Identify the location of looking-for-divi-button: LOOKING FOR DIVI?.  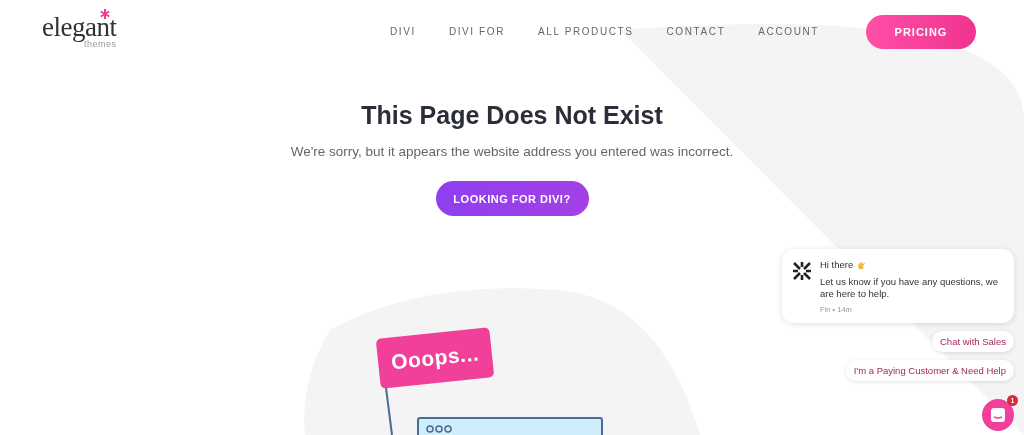
(512, 198).